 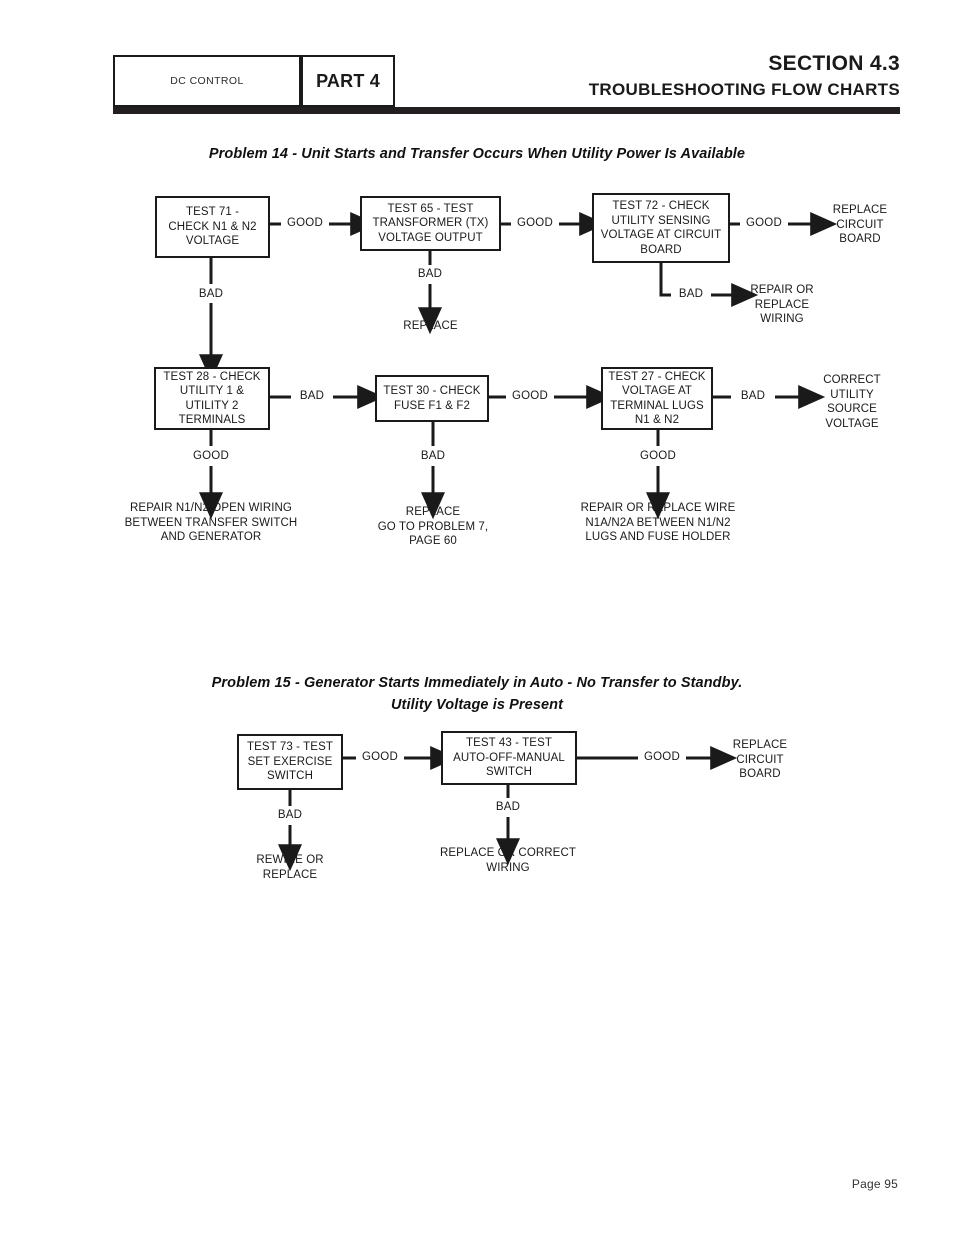 I want to click on edge-label-test30-test27: GOOD, so click(x=530, y=396).